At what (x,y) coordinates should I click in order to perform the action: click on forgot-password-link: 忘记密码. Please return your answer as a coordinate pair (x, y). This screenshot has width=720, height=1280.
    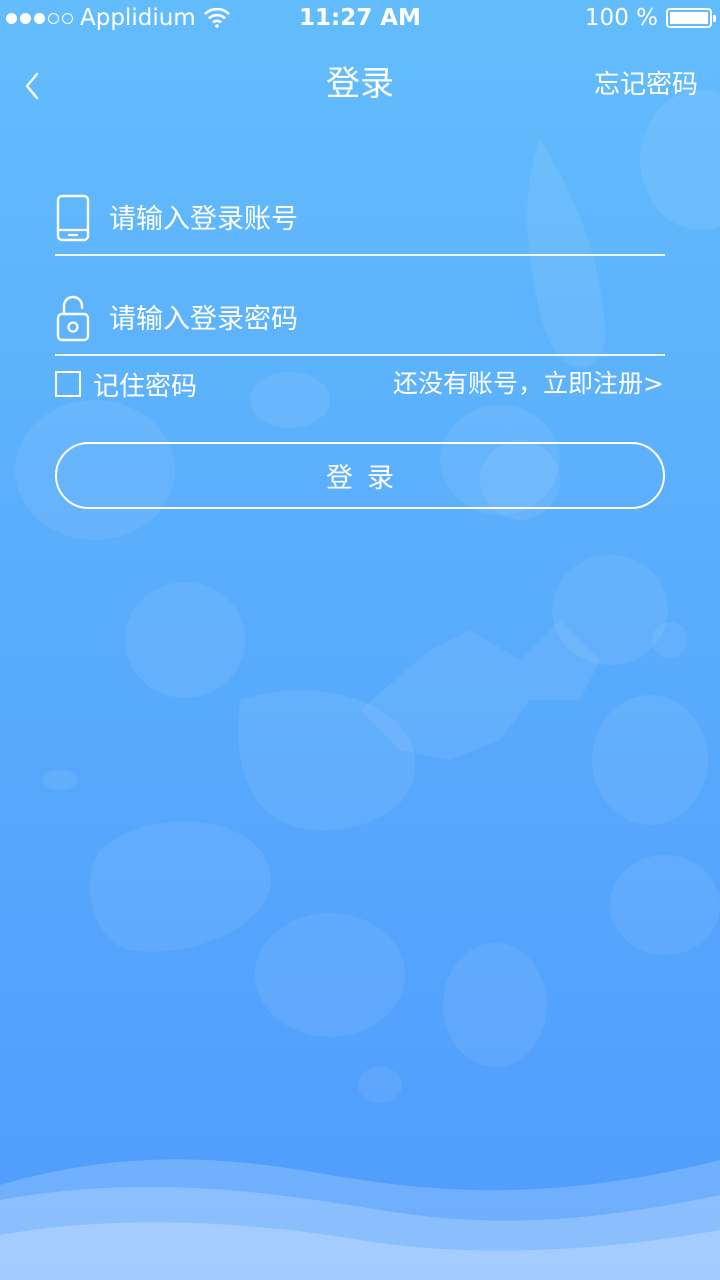
    Looking at the image, I should click on (646, 85).